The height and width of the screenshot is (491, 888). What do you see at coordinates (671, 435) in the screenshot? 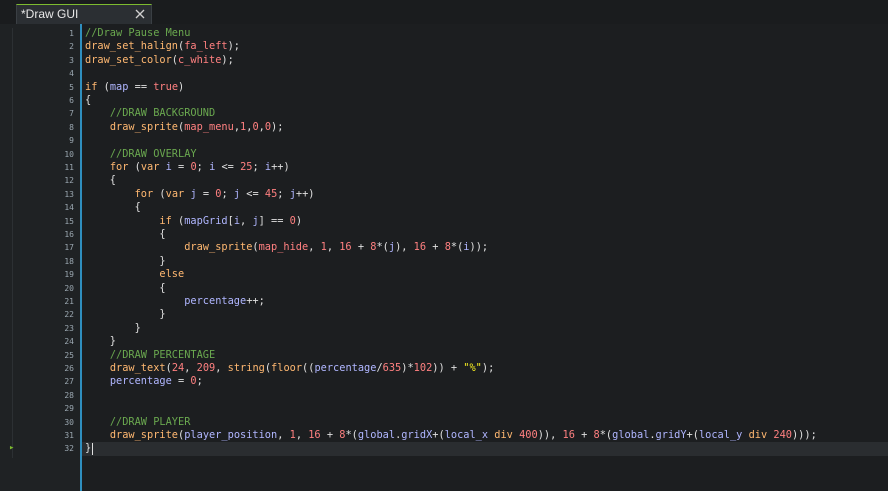
I see `code-token: gridY` at bounding box center [671, 435].